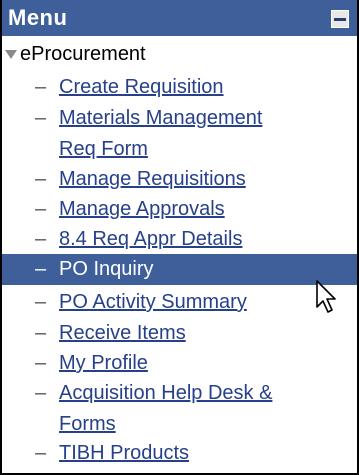 The image size is (359, 475). I want to click on menu-link: TIBH Products, so click(208, 453).